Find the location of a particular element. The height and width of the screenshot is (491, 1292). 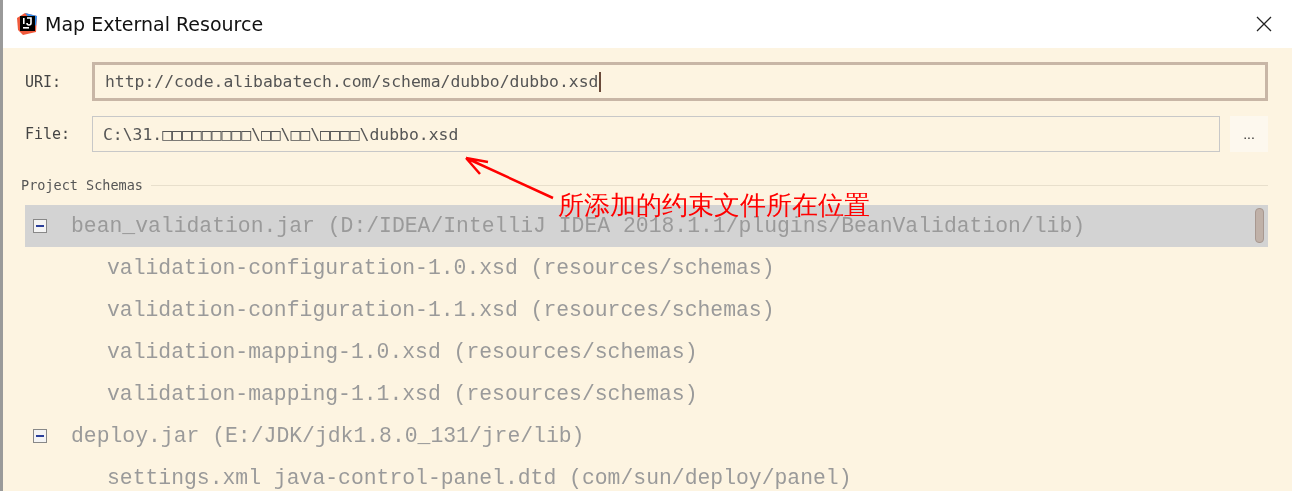

tree-item: settings.xml java-control-panel.dtd (com/sun/deploy/panel) is located at coordinates (646, 474).